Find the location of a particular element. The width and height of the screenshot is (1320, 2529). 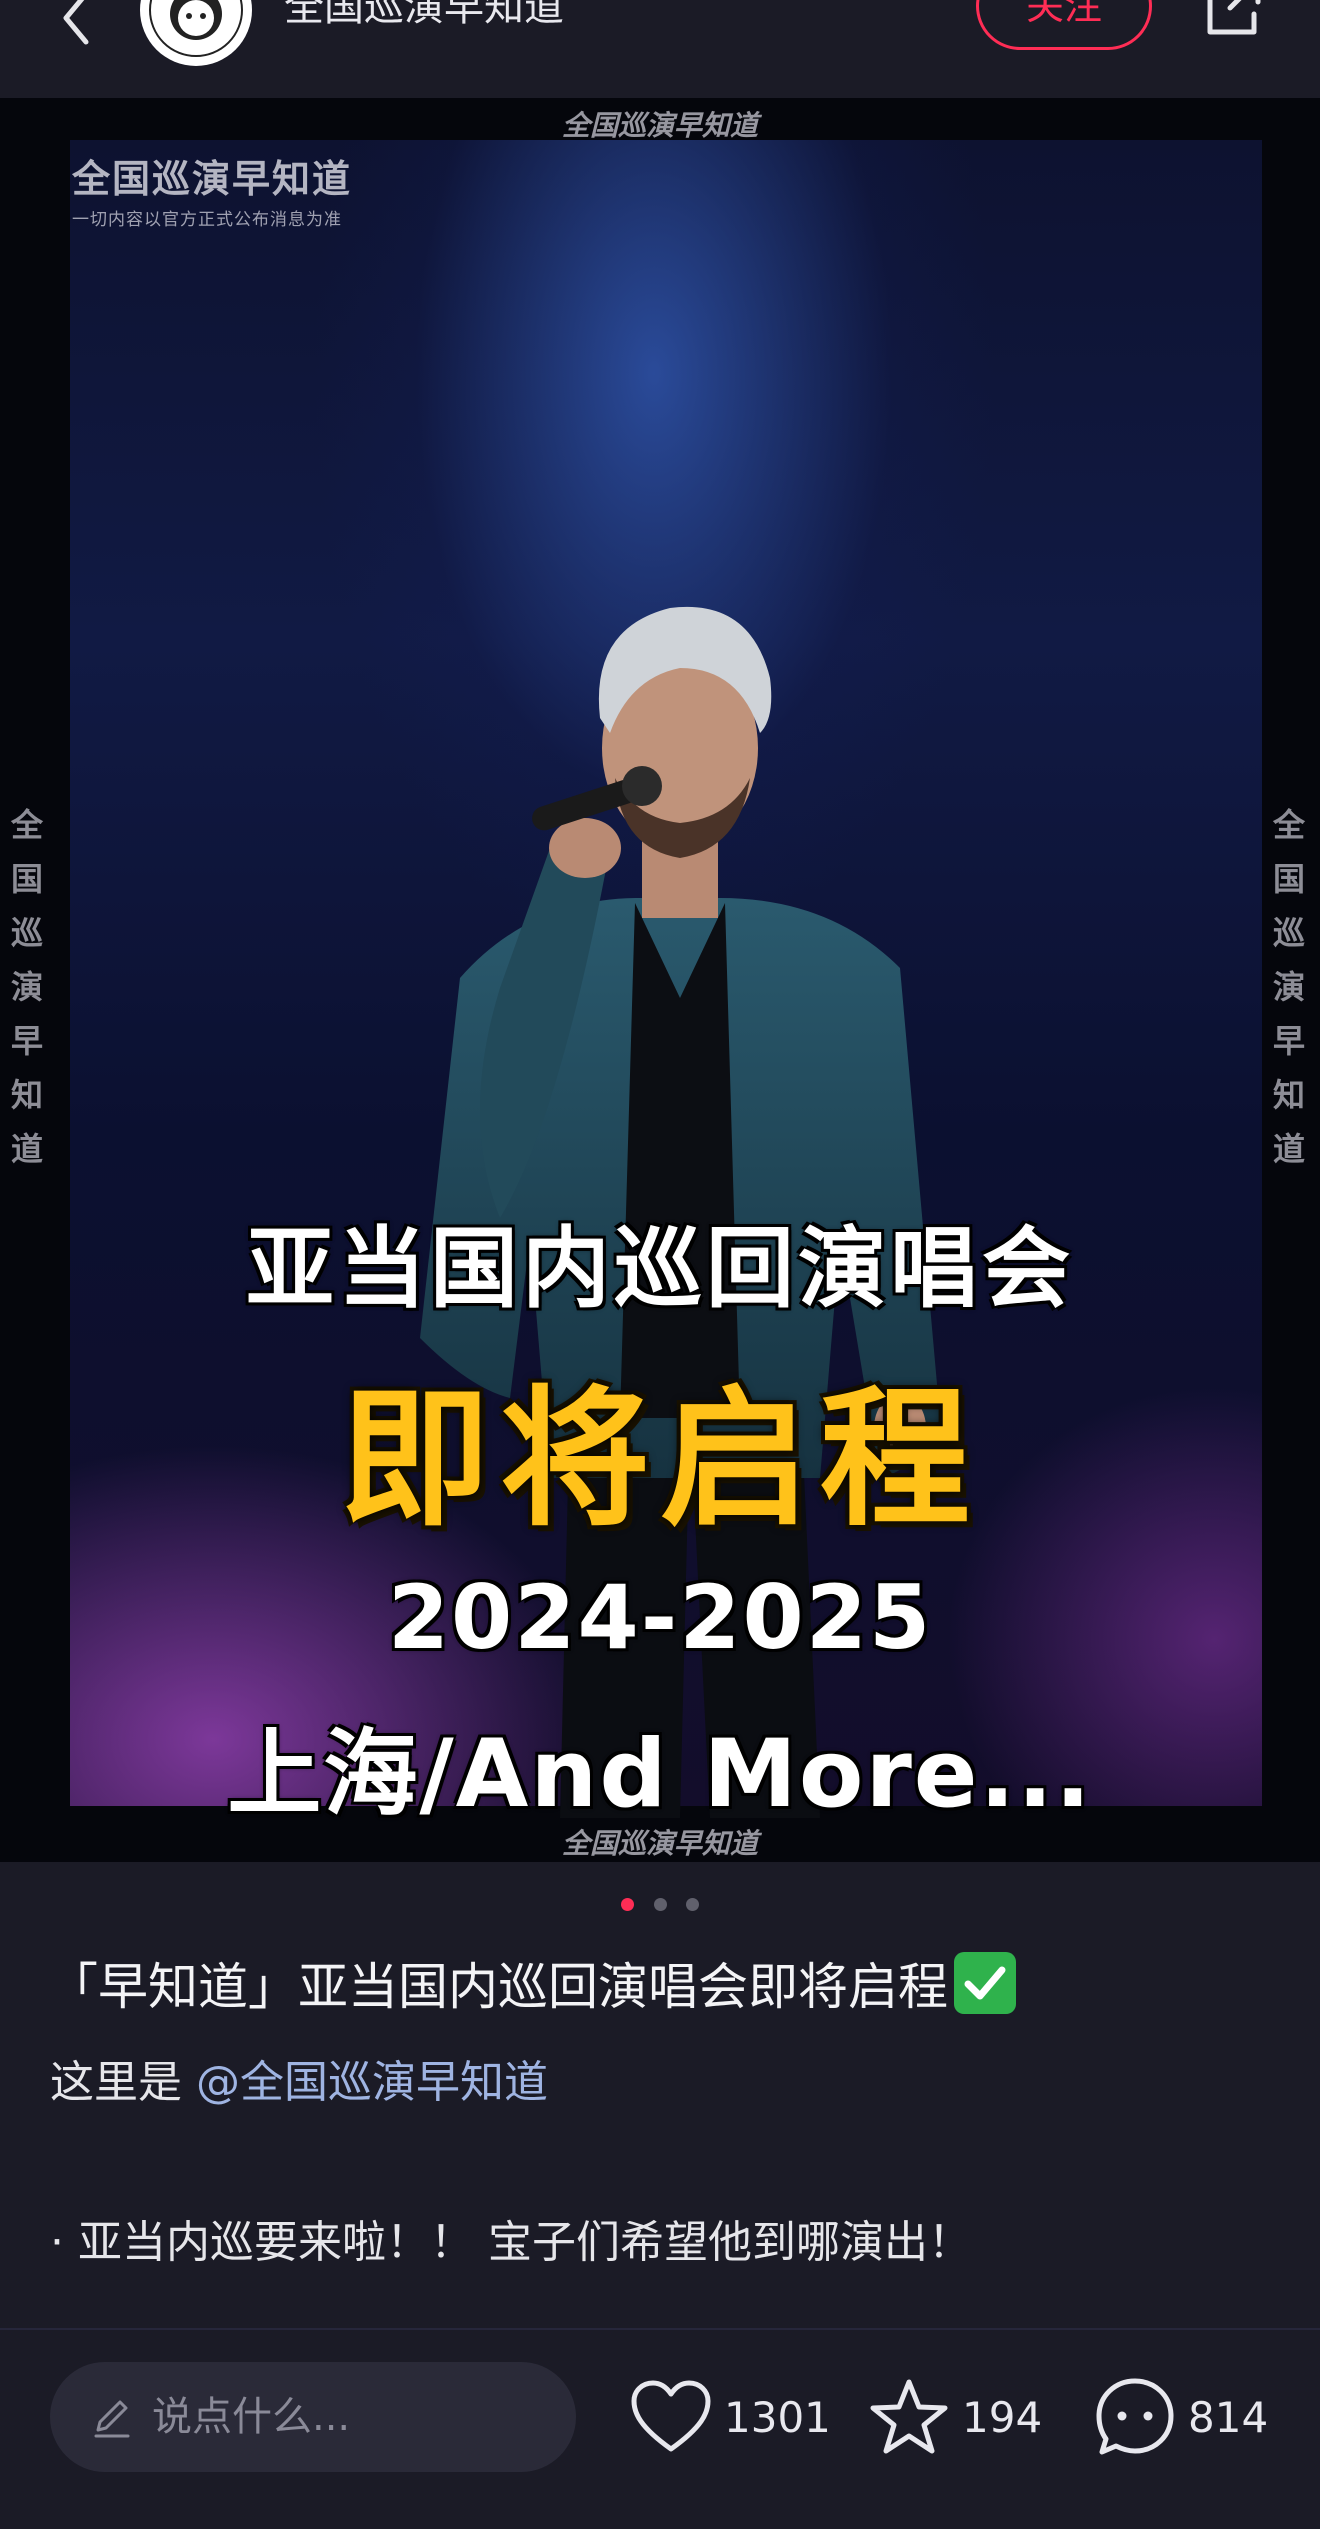

heart-icon is located at coordinates (671, 2416).